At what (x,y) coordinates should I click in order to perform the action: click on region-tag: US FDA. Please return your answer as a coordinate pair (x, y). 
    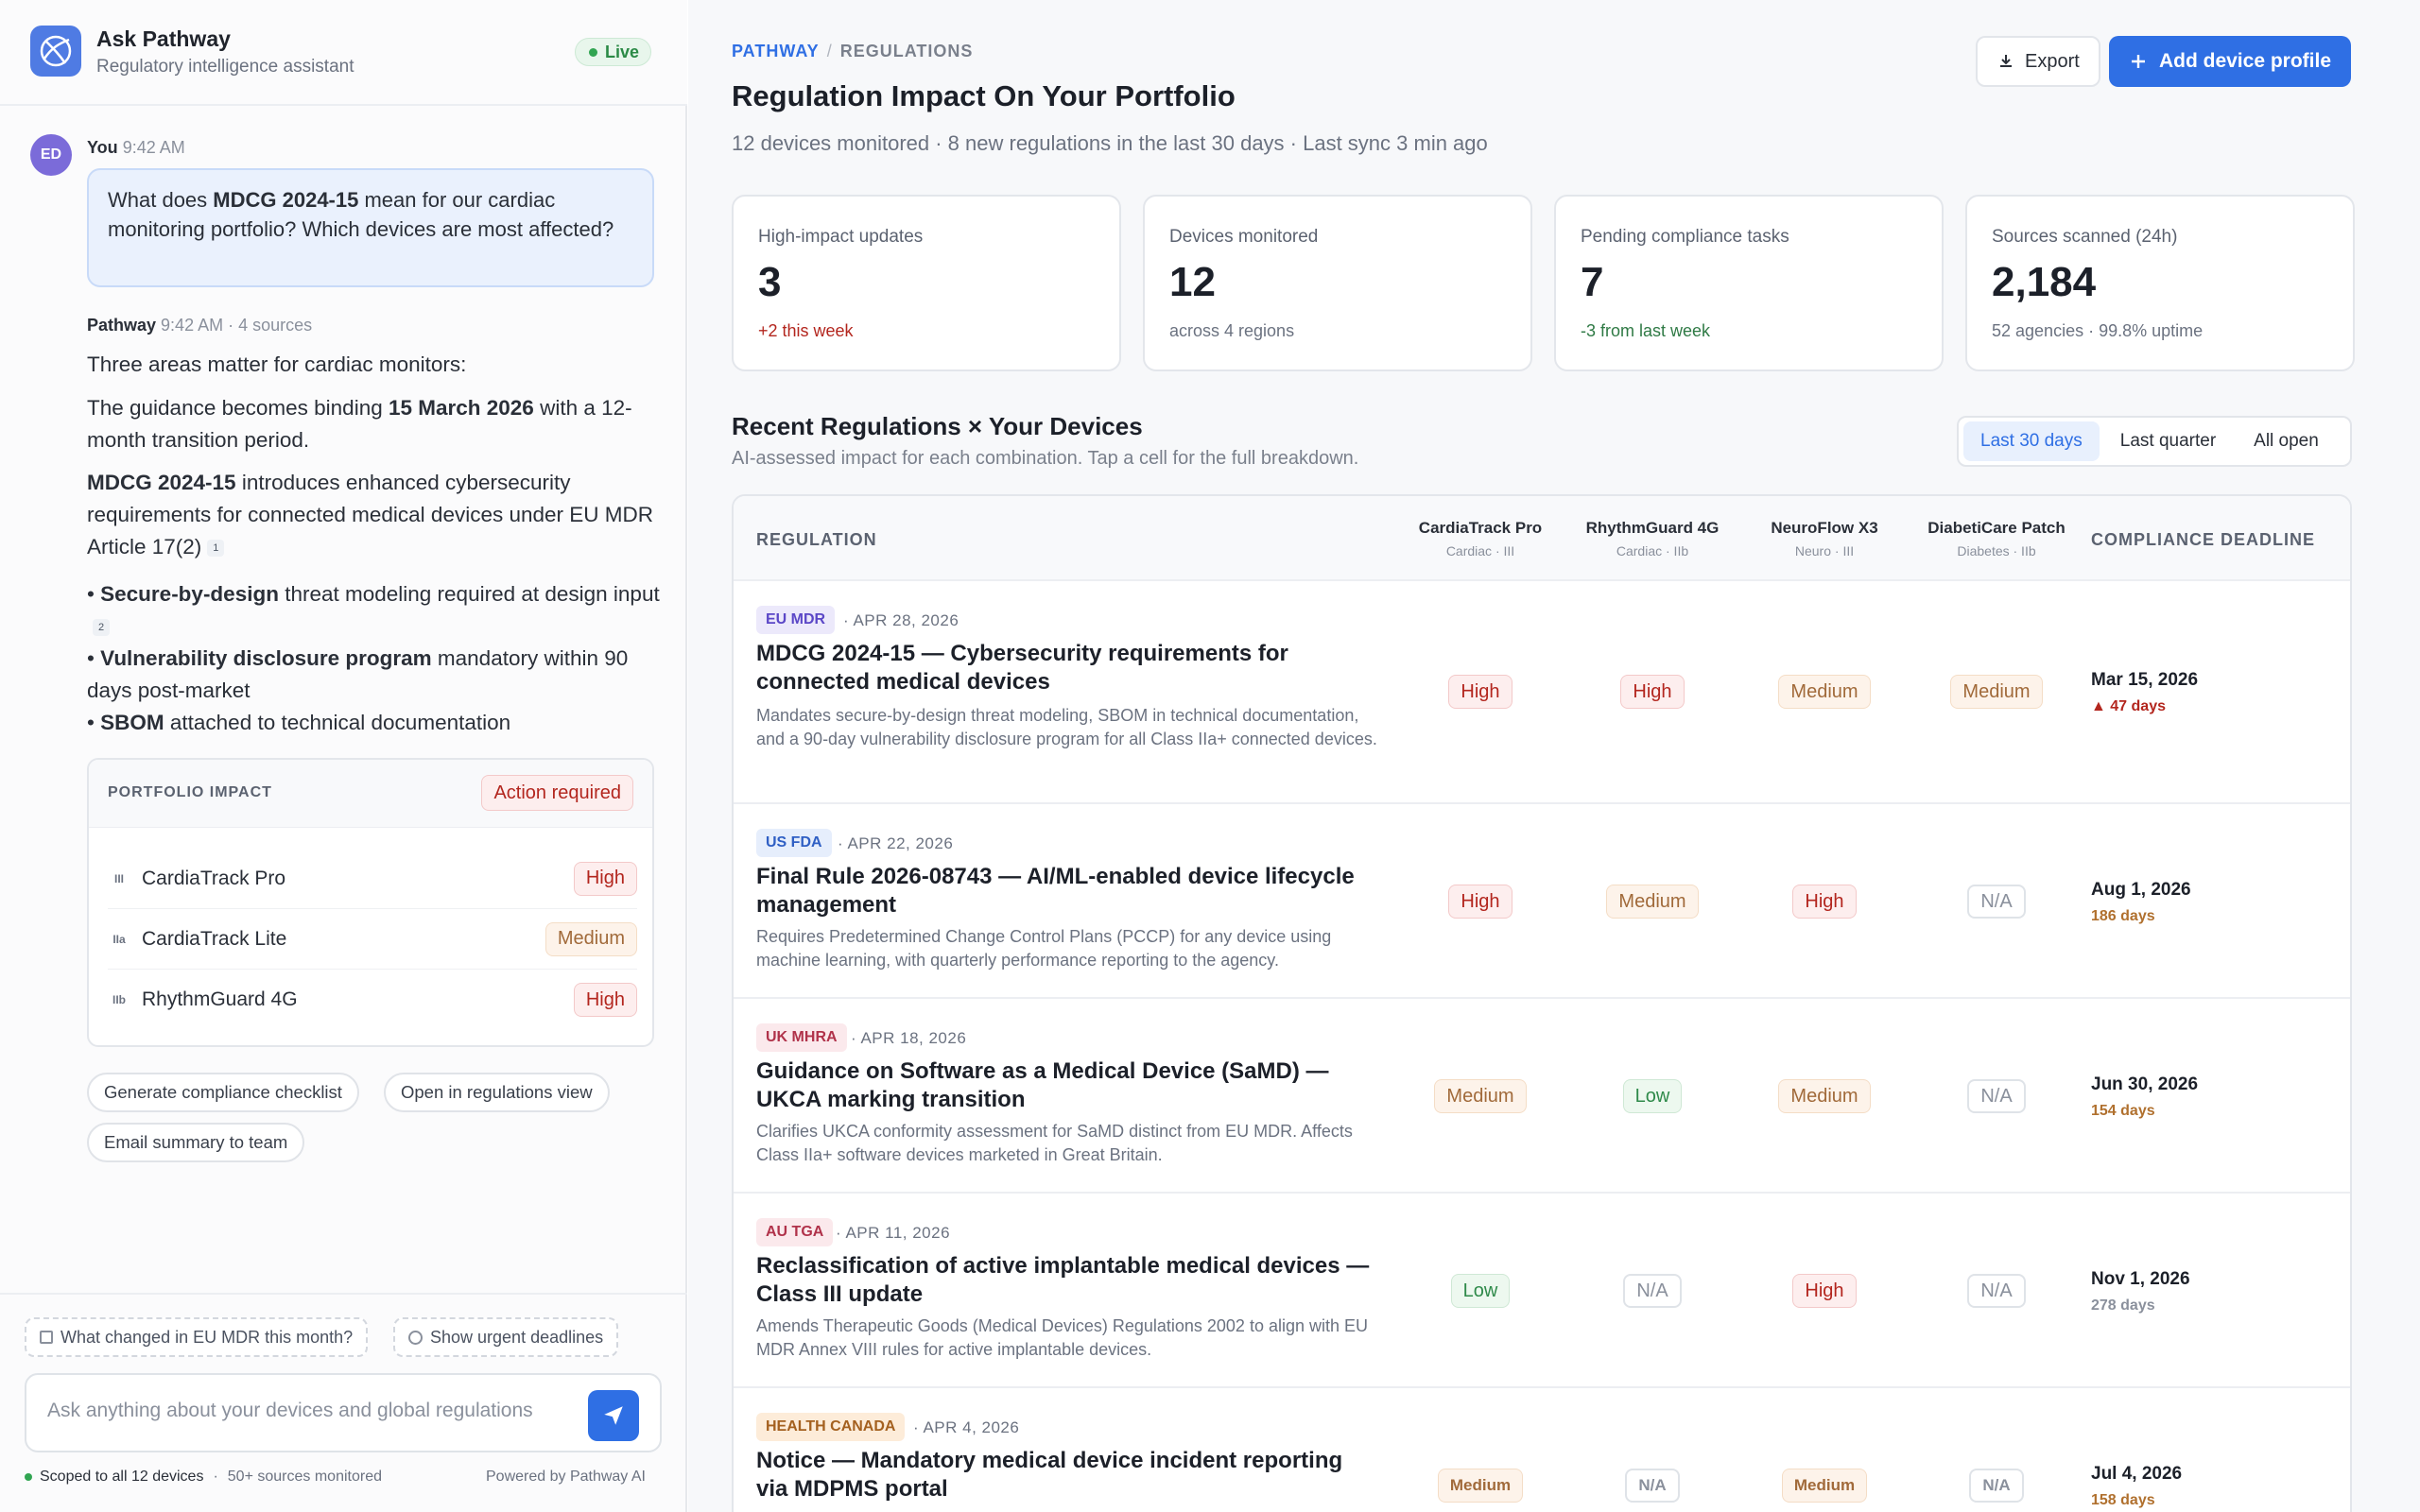
    Looking at the image, I should click on (794, 843).